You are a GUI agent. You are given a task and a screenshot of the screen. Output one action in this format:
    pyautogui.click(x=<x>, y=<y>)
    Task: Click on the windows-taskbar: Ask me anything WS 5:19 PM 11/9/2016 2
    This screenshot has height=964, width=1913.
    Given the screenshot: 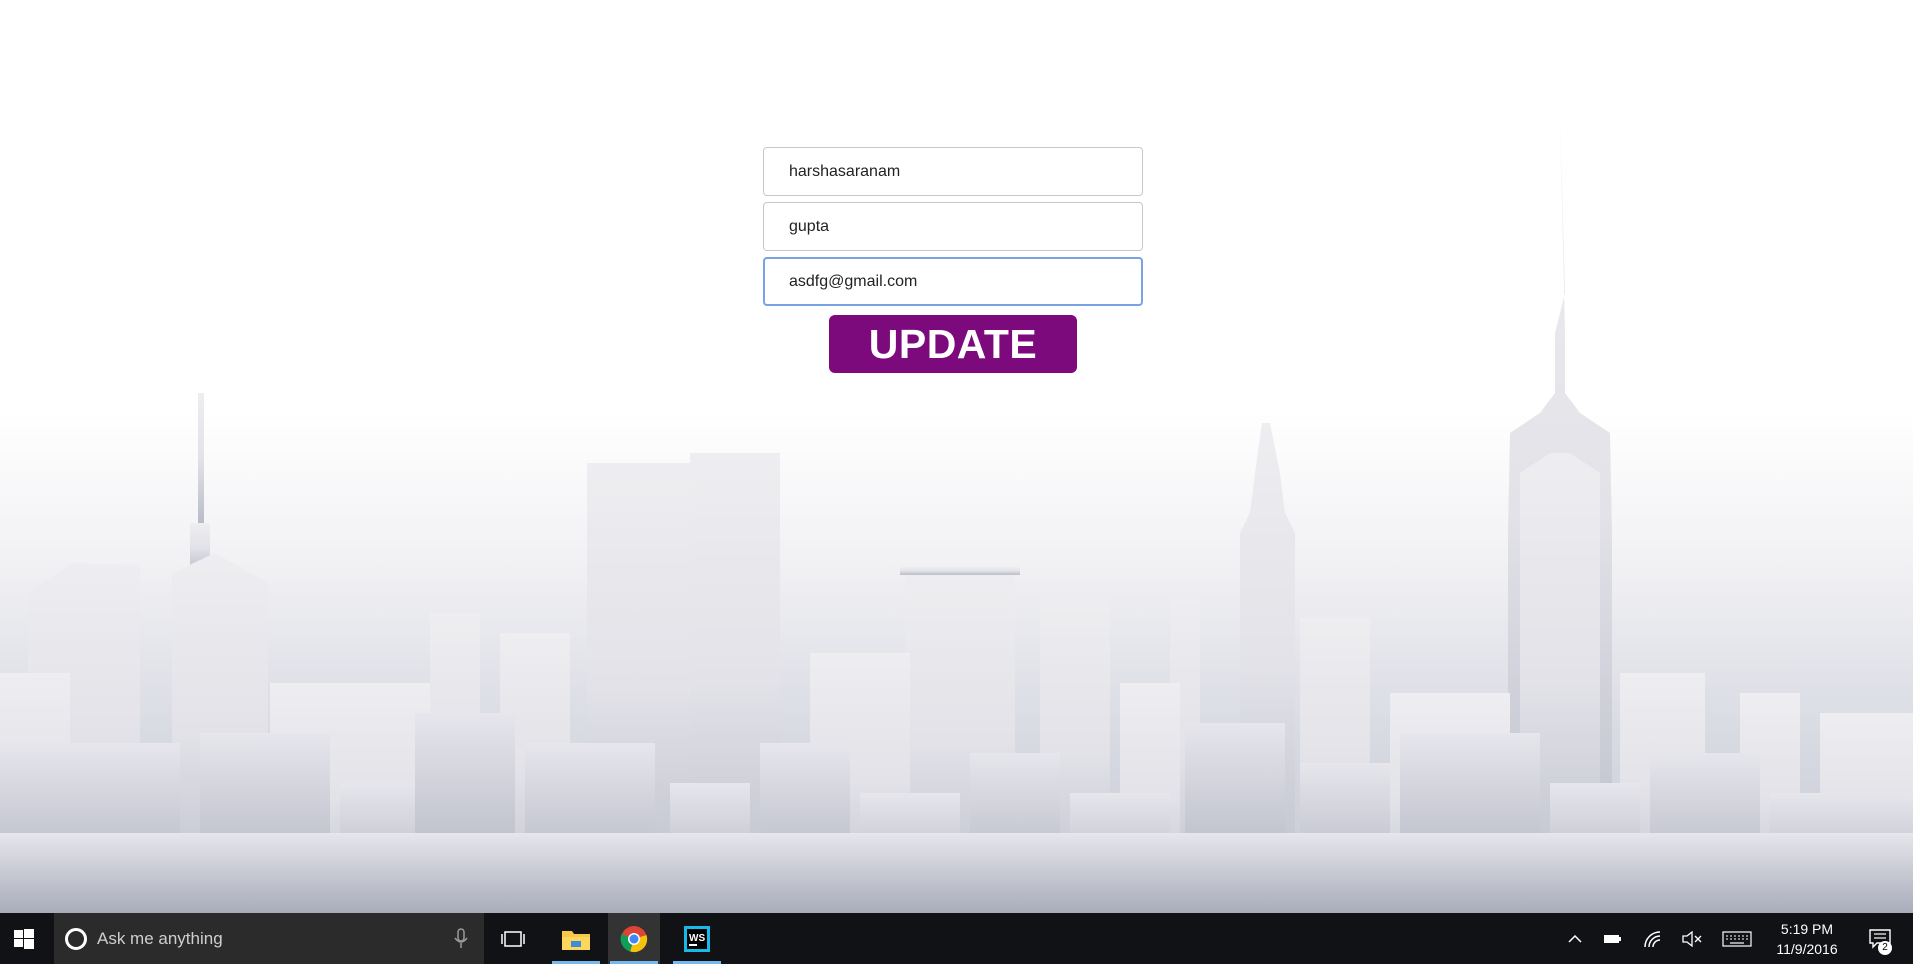 What is the action you would take?
    pyautogui.click(x=956, y=938)
    